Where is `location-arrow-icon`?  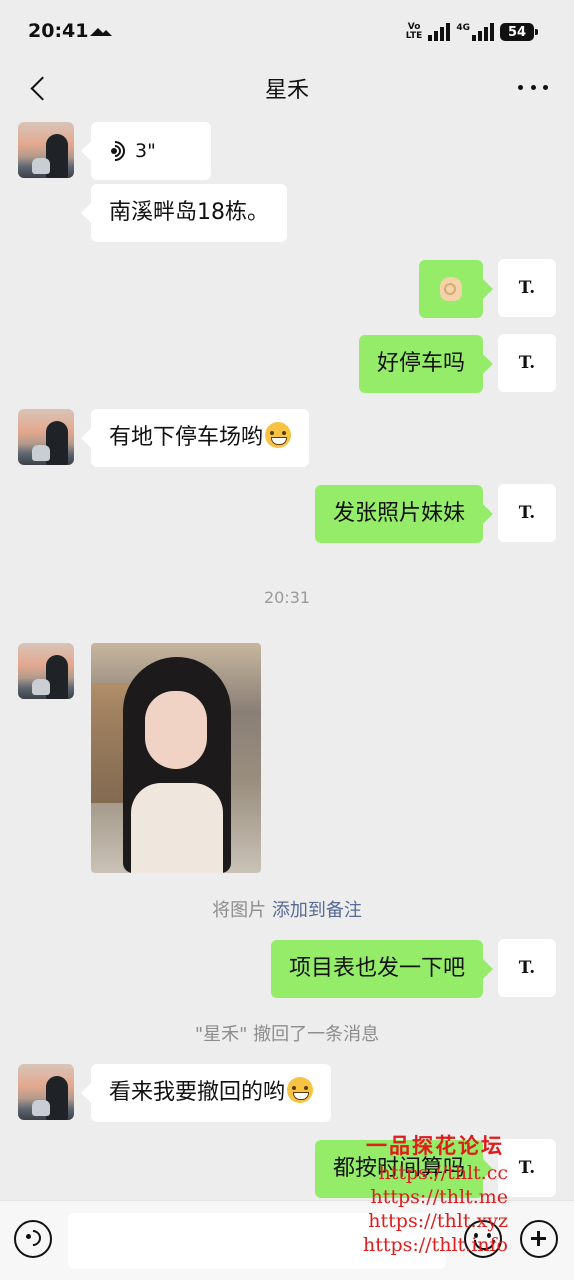 location-arrow-icon is located at coordinates (101, 32).